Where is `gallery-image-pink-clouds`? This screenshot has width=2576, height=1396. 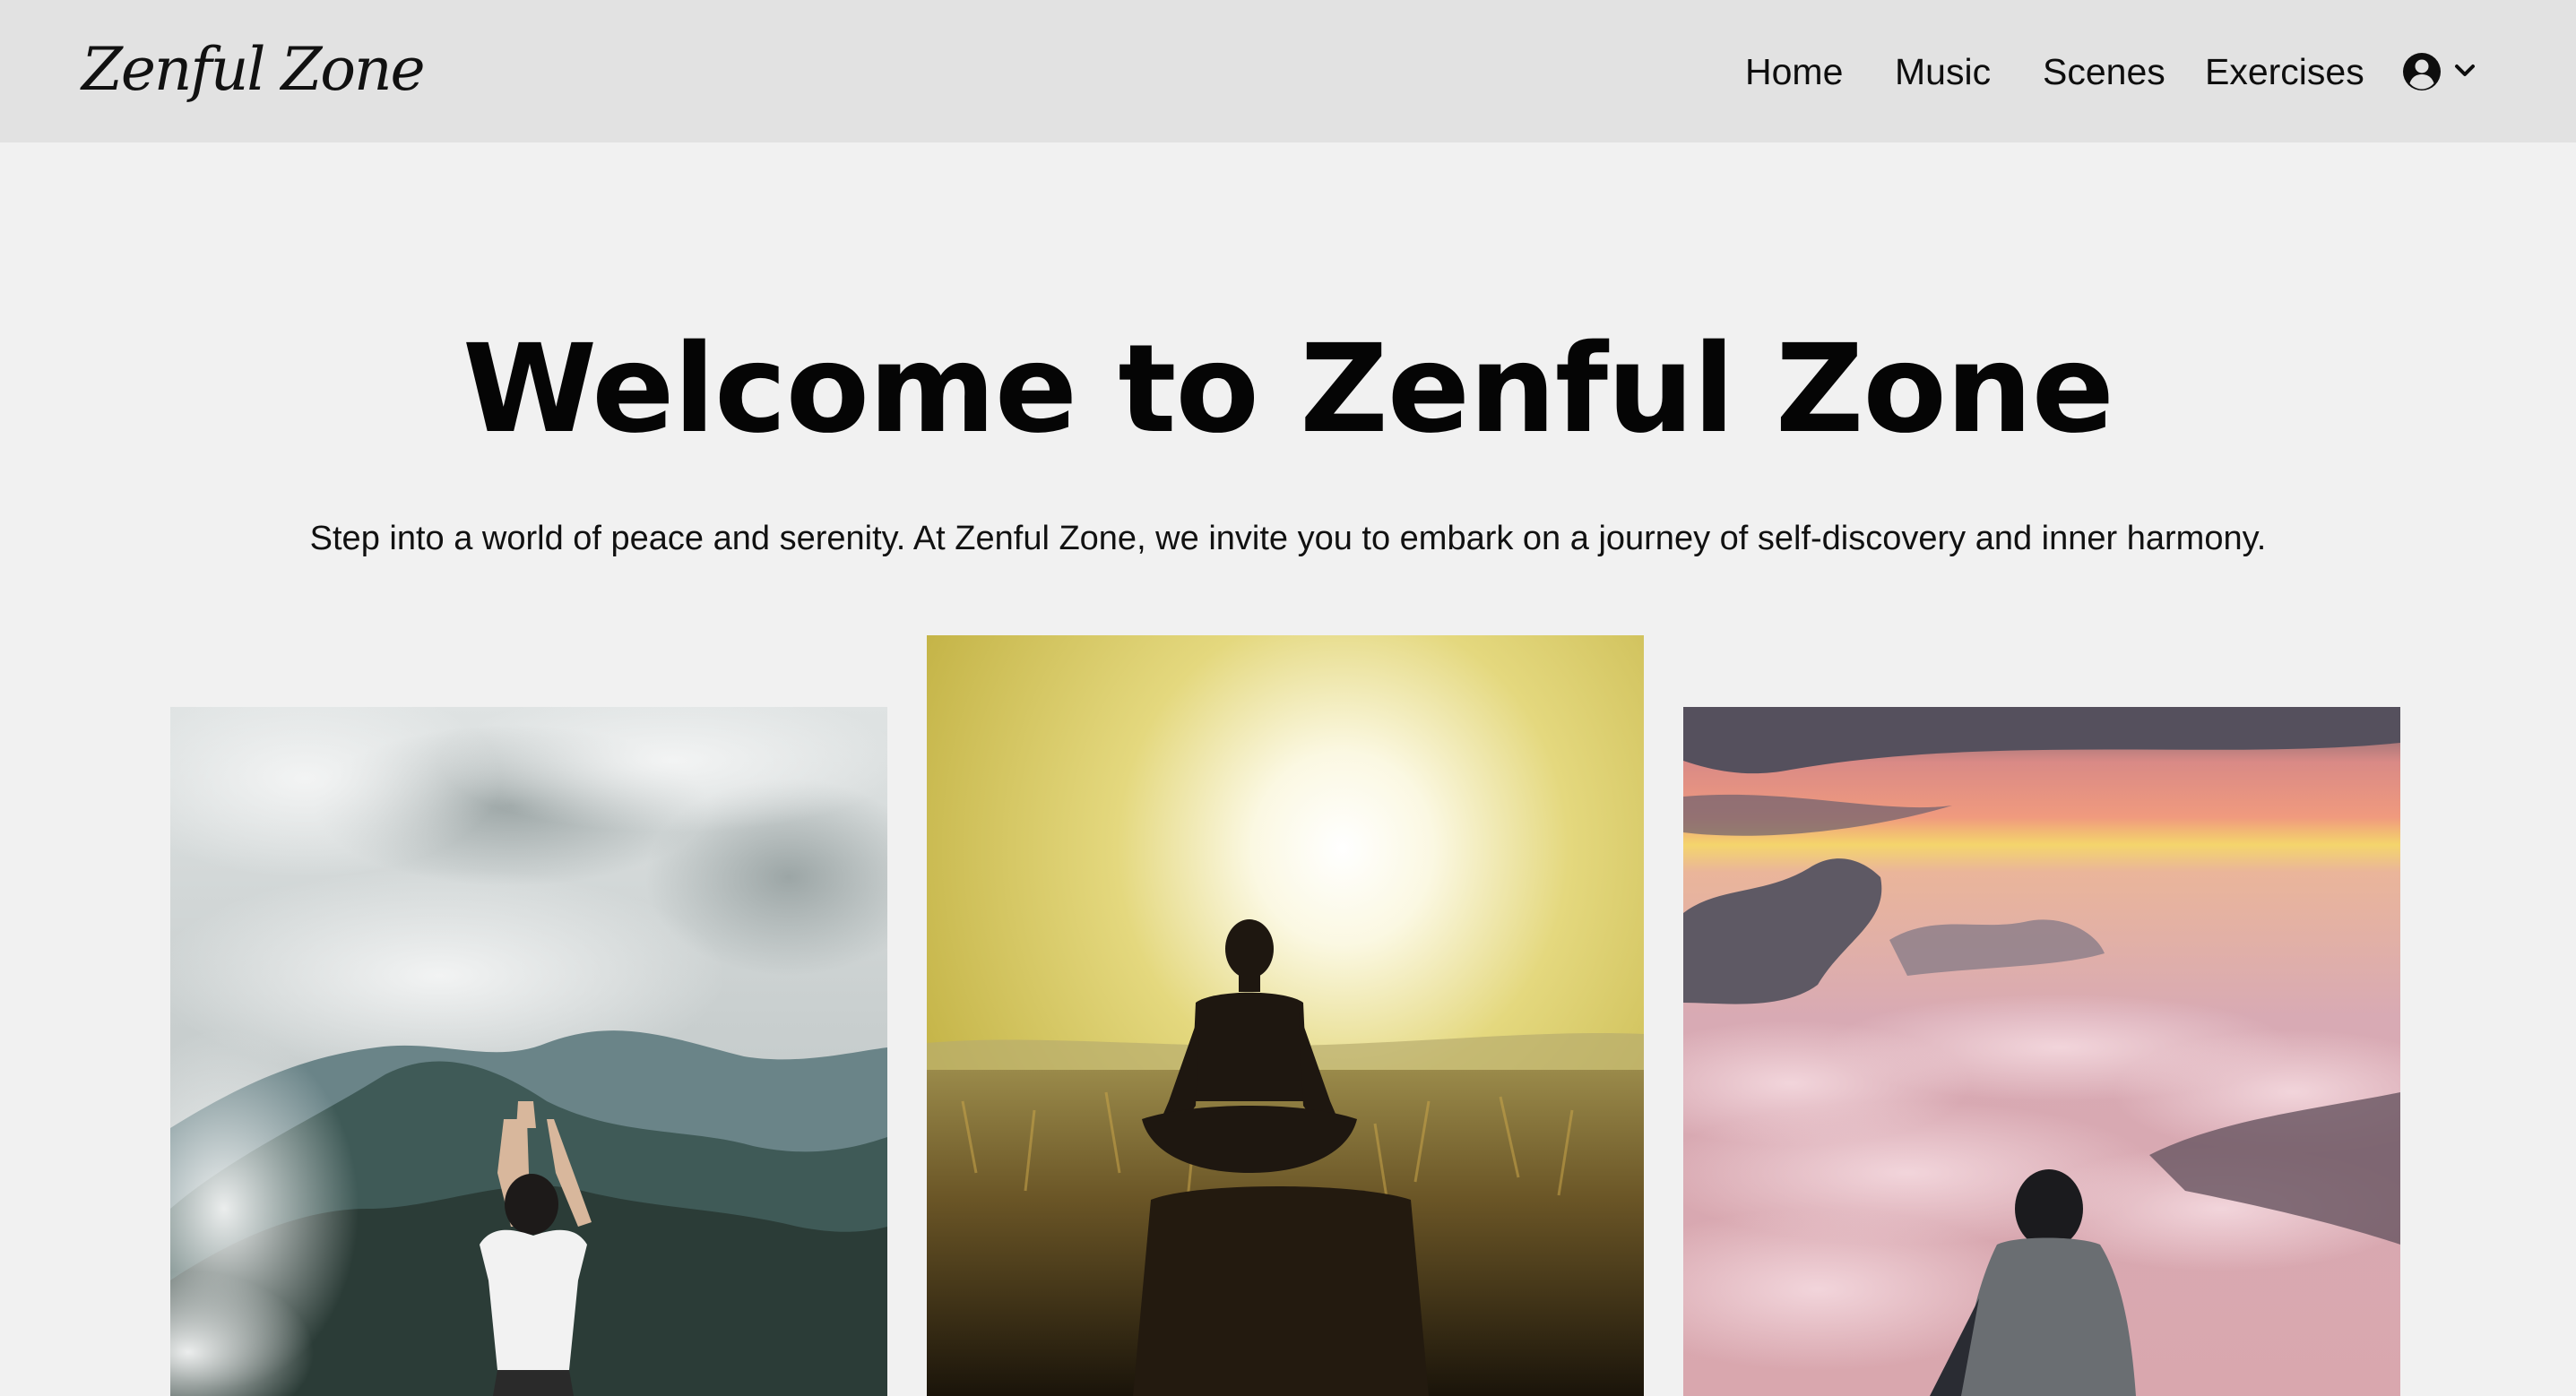
gallery-image-pink-clouds is located at coordinates (2041, 1051).